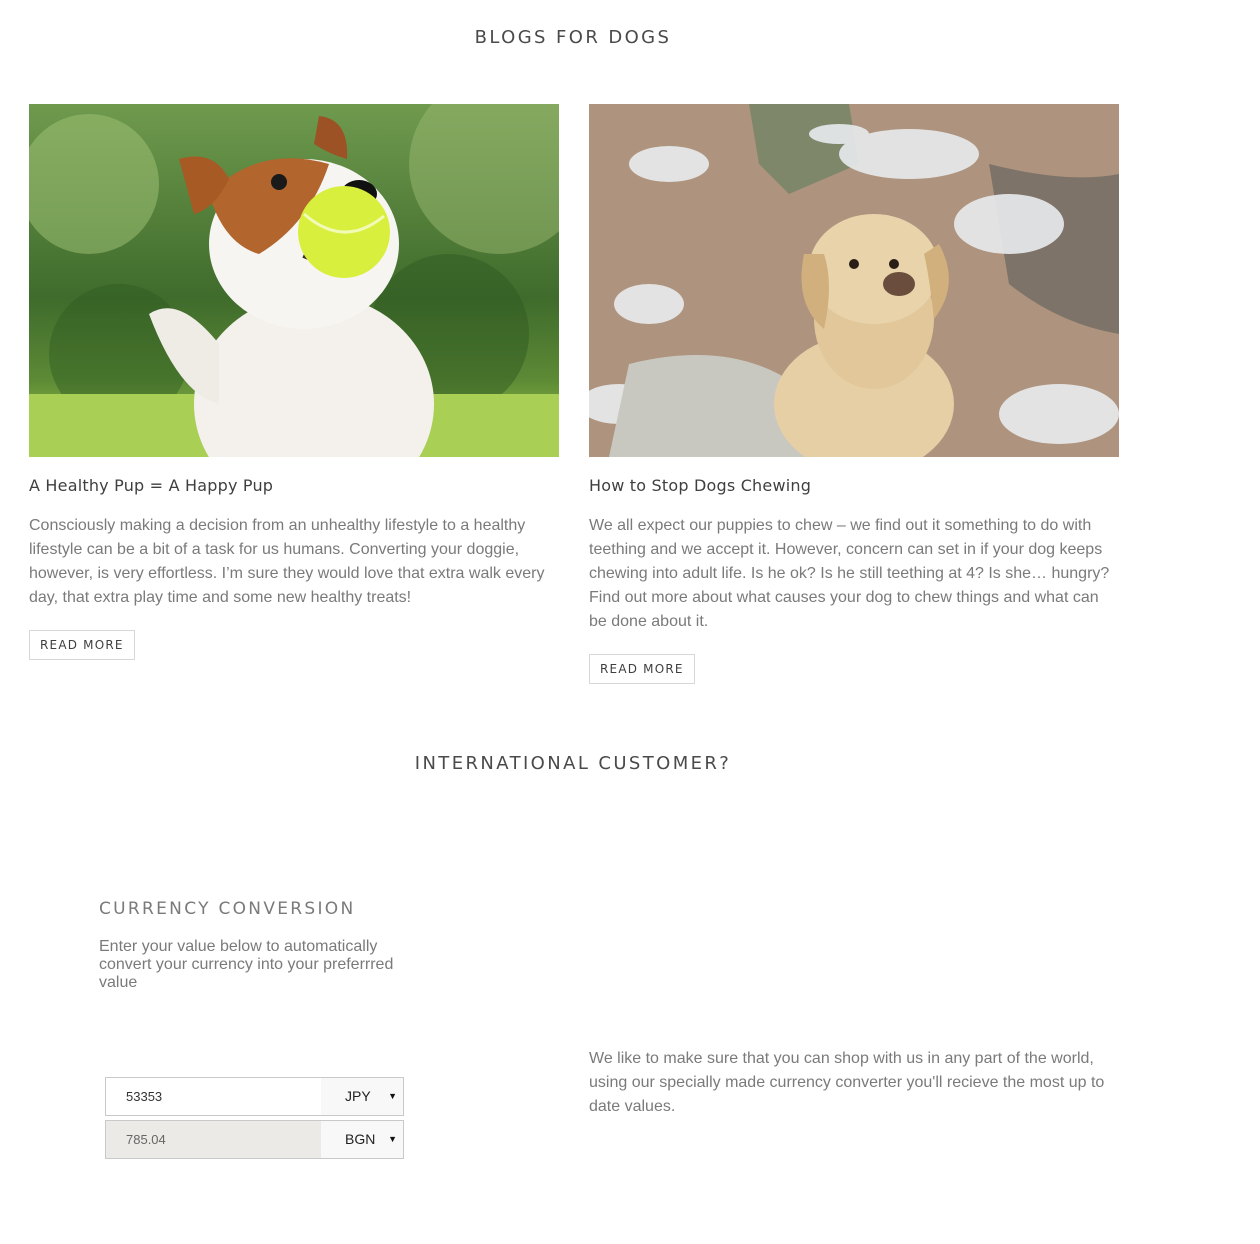  Describe the element at coordinates (854, 280) in the screenshot. I see `blog-image-labrador` at that location.